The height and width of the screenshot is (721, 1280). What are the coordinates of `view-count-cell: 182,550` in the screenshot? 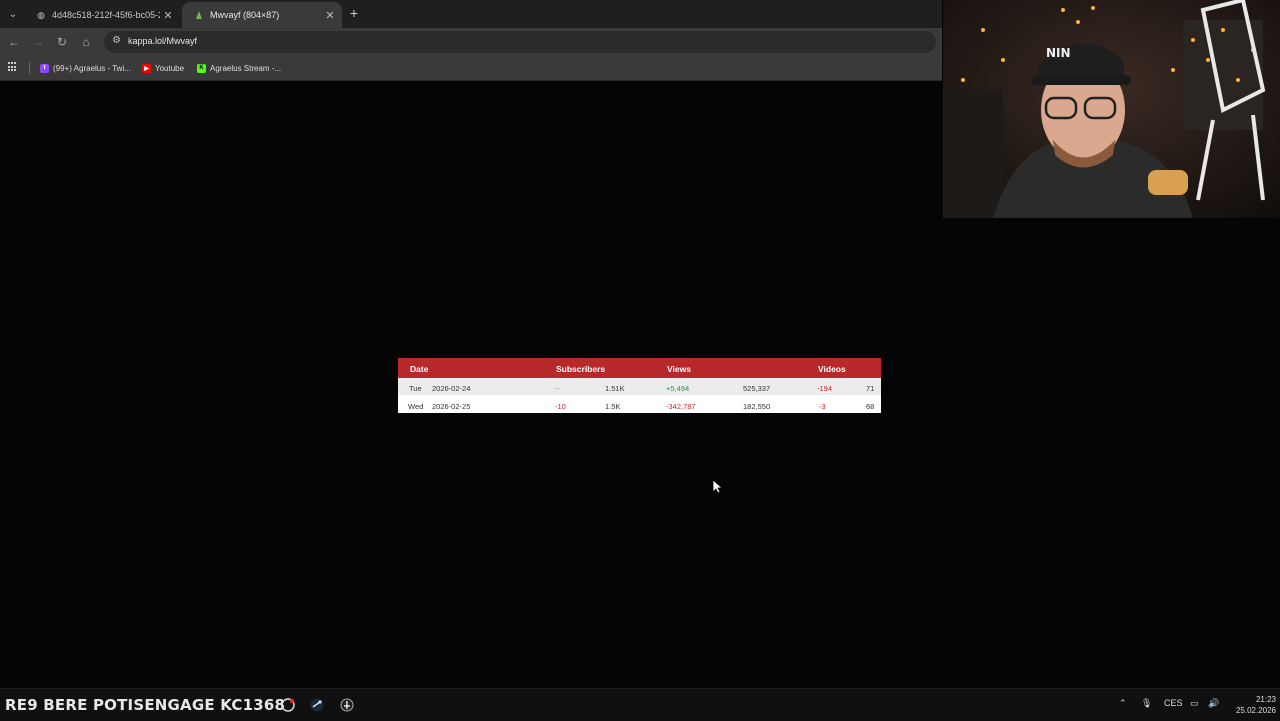 It's located at (757, 406).